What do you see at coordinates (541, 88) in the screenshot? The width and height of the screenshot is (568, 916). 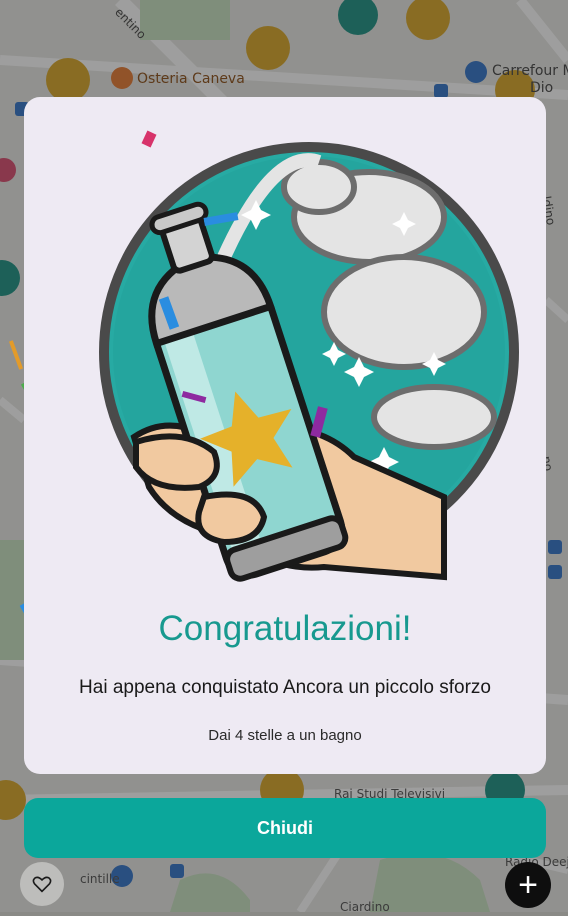 I see `map-place-carrefour-2: Dio` at bounding box center [541, 88].